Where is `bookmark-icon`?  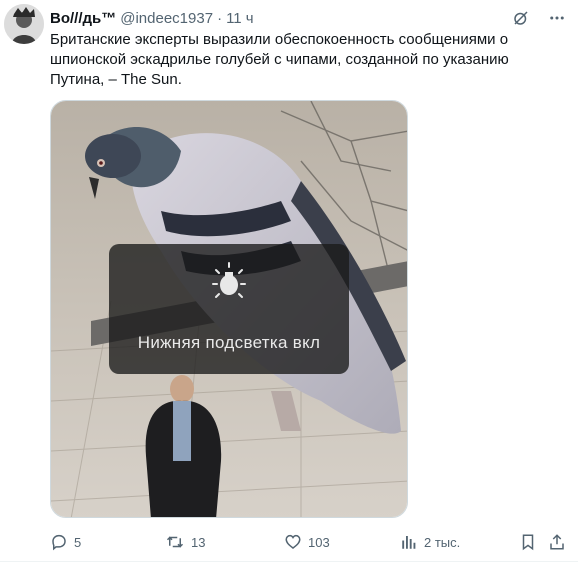 bookmark-icon is located at coordinates (528, 542).